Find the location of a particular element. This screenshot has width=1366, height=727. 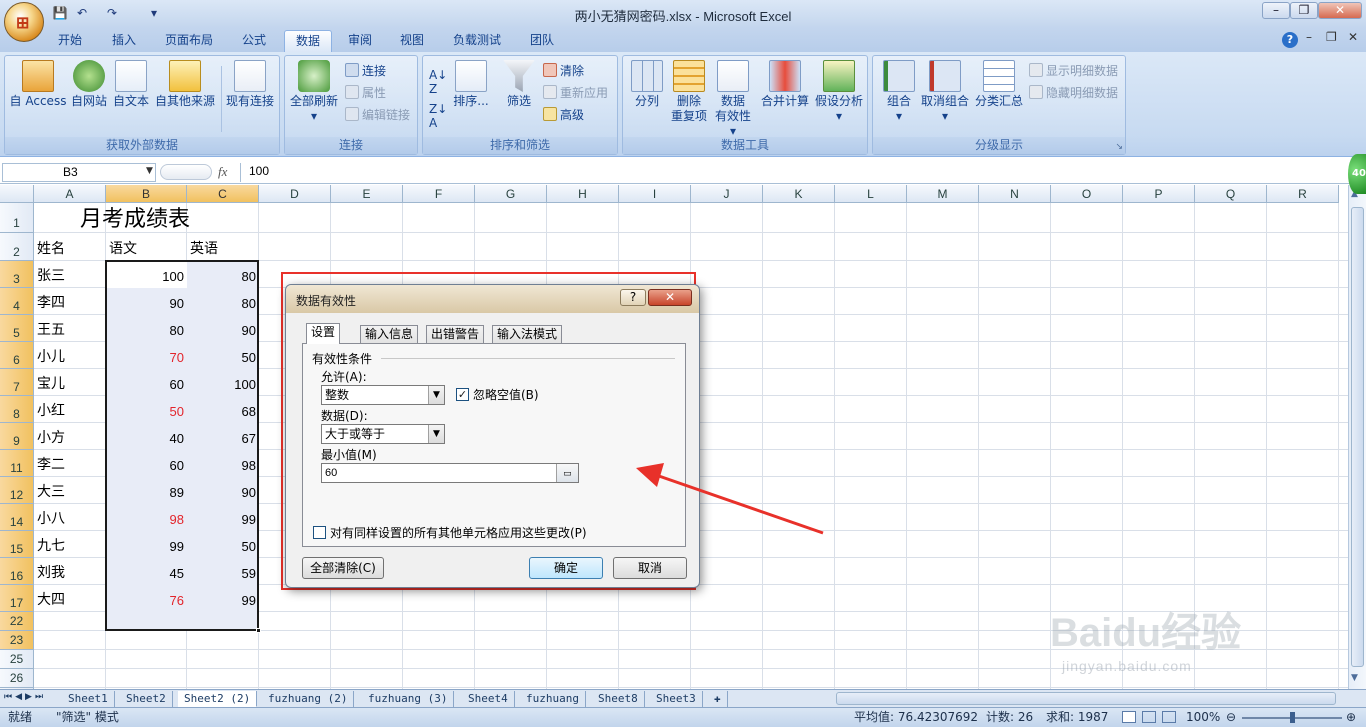

tab-settings: 设置 is located at coordinates (323, 333).